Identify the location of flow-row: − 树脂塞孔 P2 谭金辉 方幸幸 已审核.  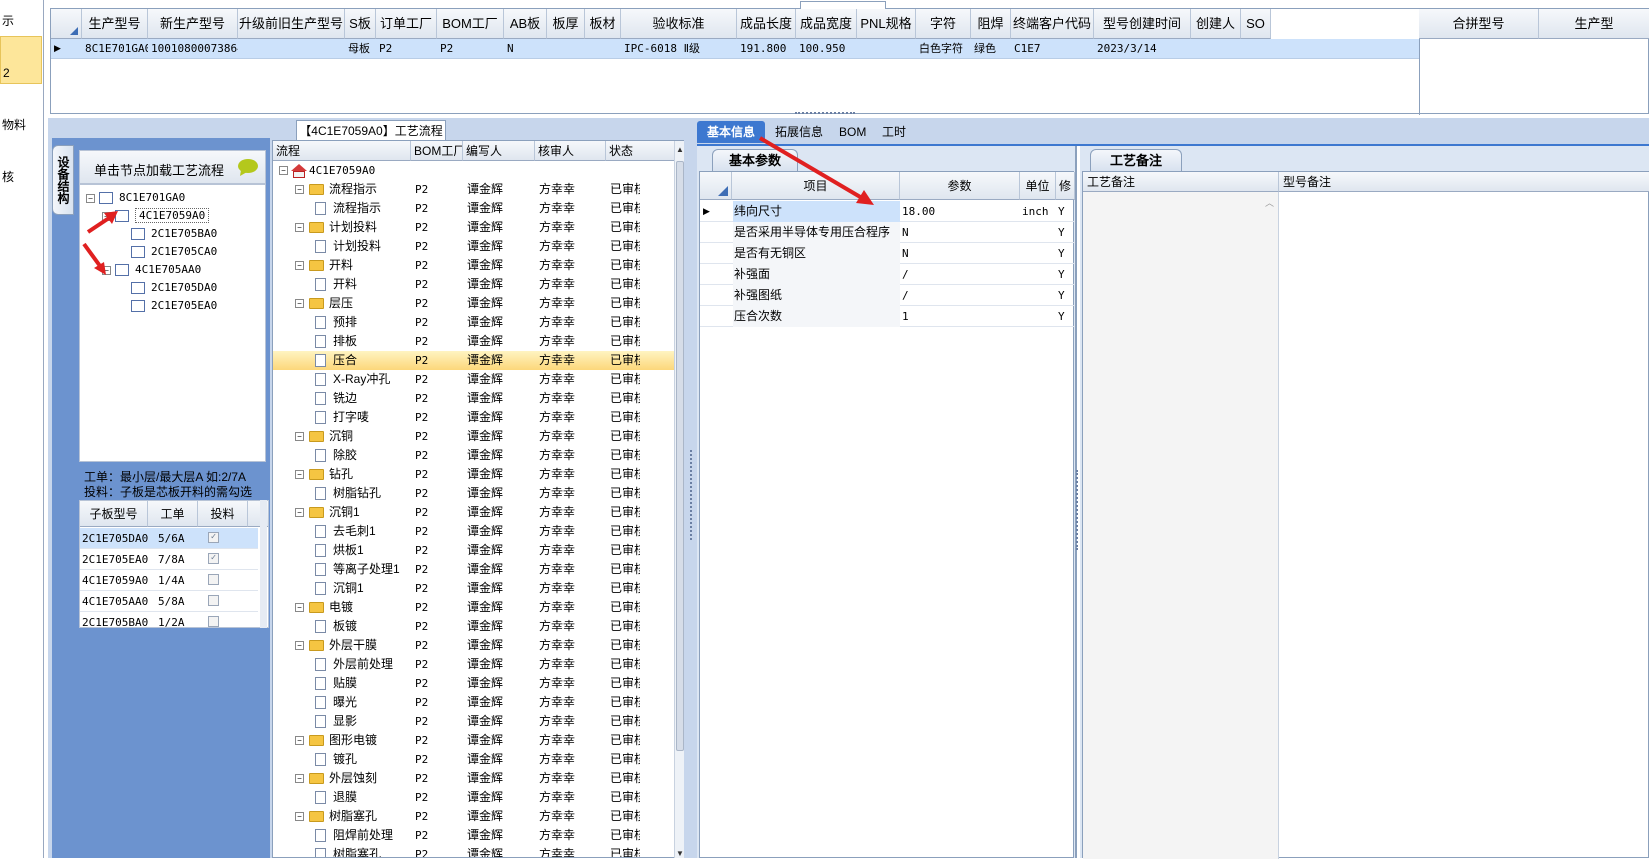
(478, 816).